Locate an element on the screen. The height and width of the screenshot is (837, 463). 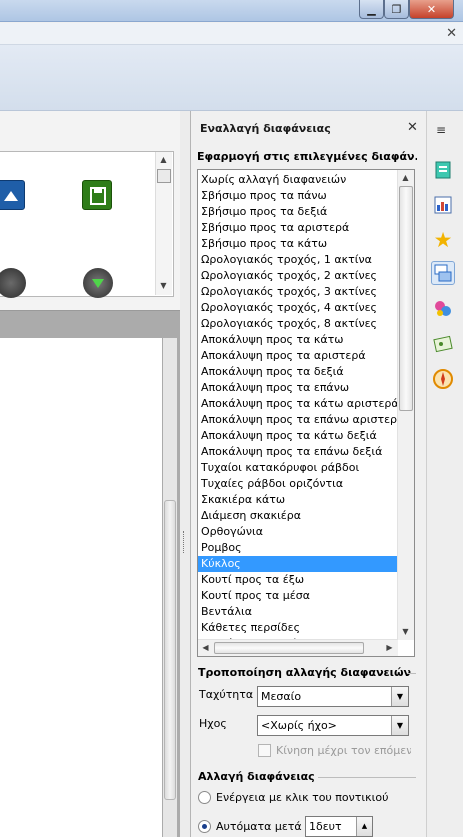
advance-section-title: Αλλαγή διαφάνειας is located at coordinates (256, 776).